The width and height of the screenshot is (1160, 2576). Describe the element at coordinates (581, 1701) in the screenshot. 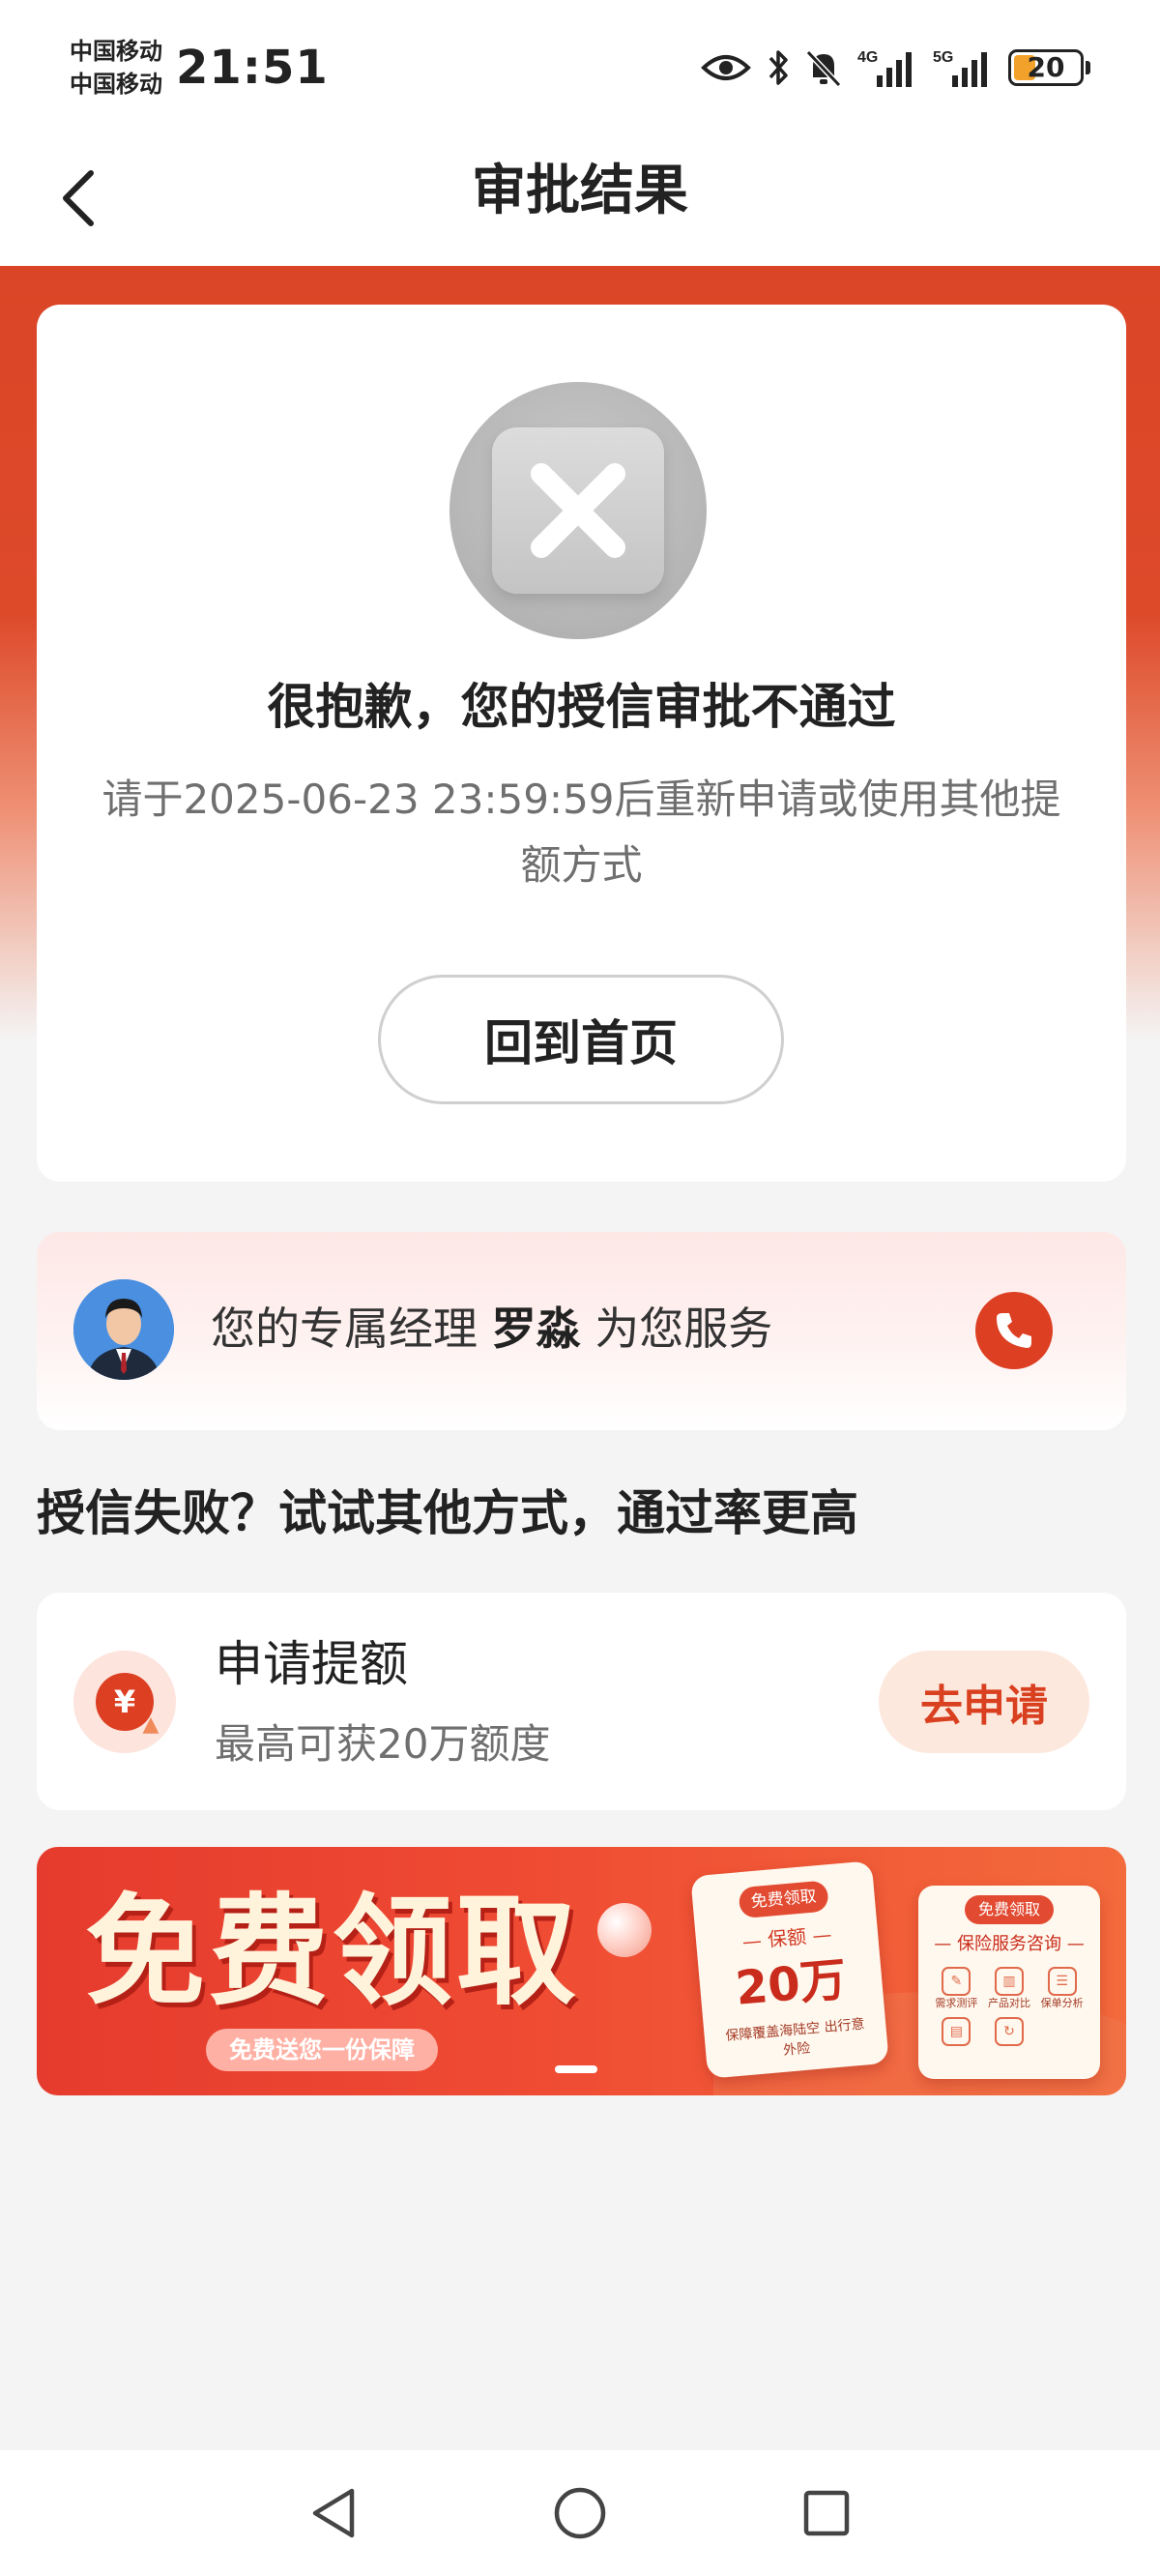

I see `offer-card: ¥ ▲ 申请提额 最高可获20万额度 去申请` at that location.